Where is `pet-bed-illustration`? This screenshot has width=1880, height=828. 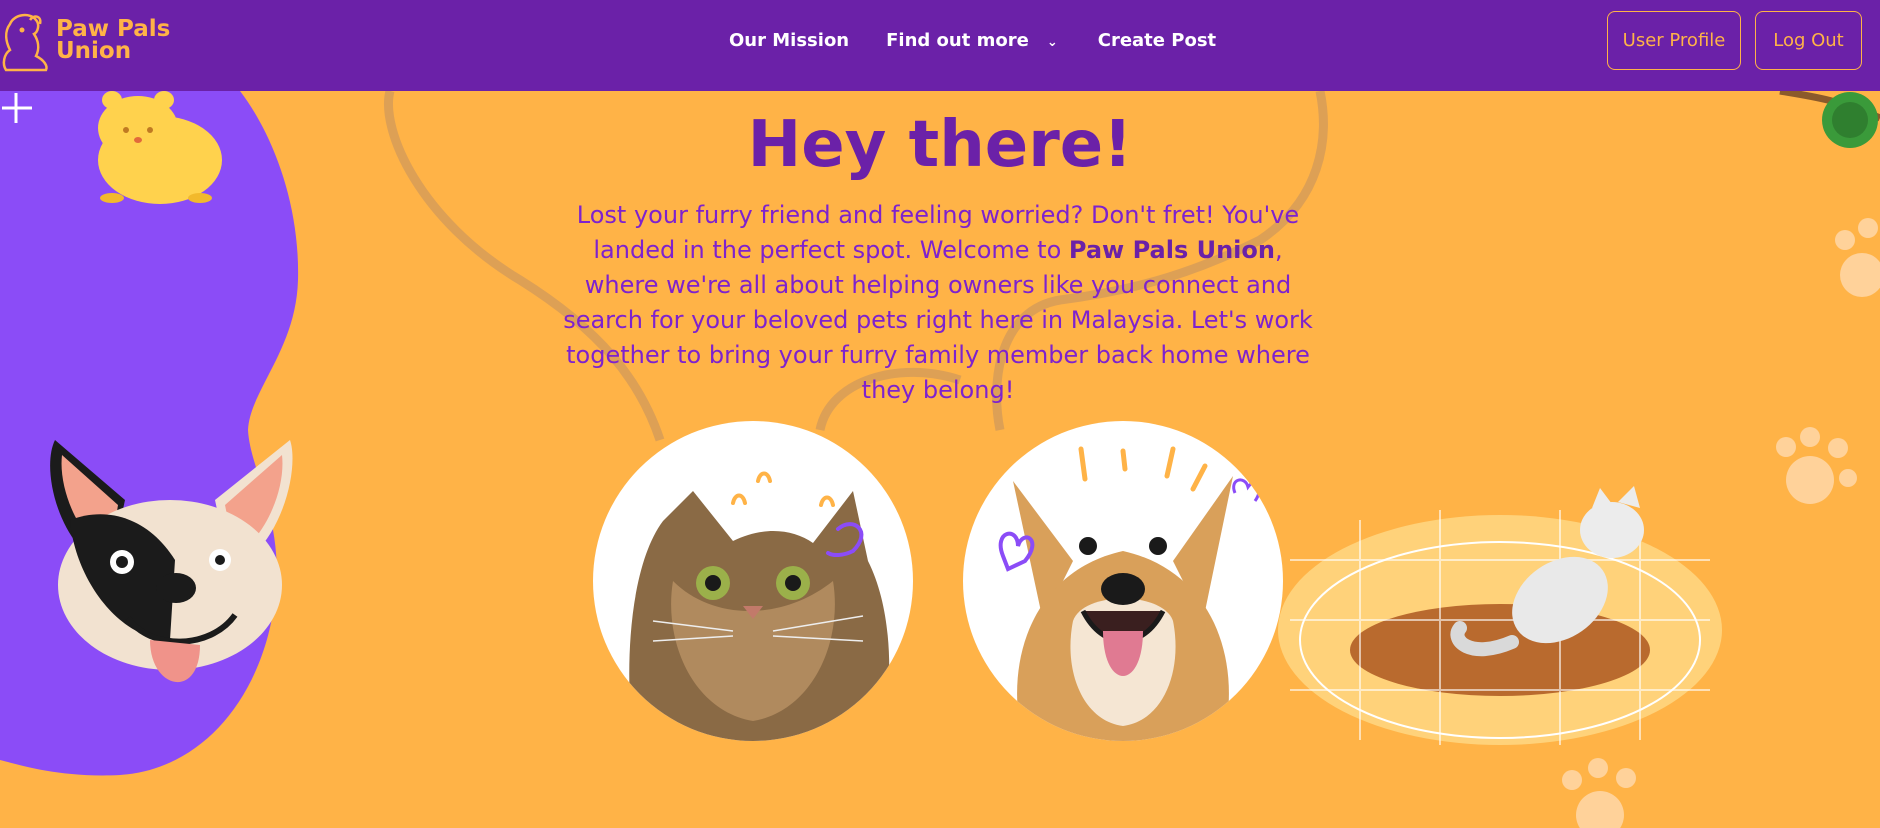
pet-bed-illustration is located at coordinates (1500, 627).